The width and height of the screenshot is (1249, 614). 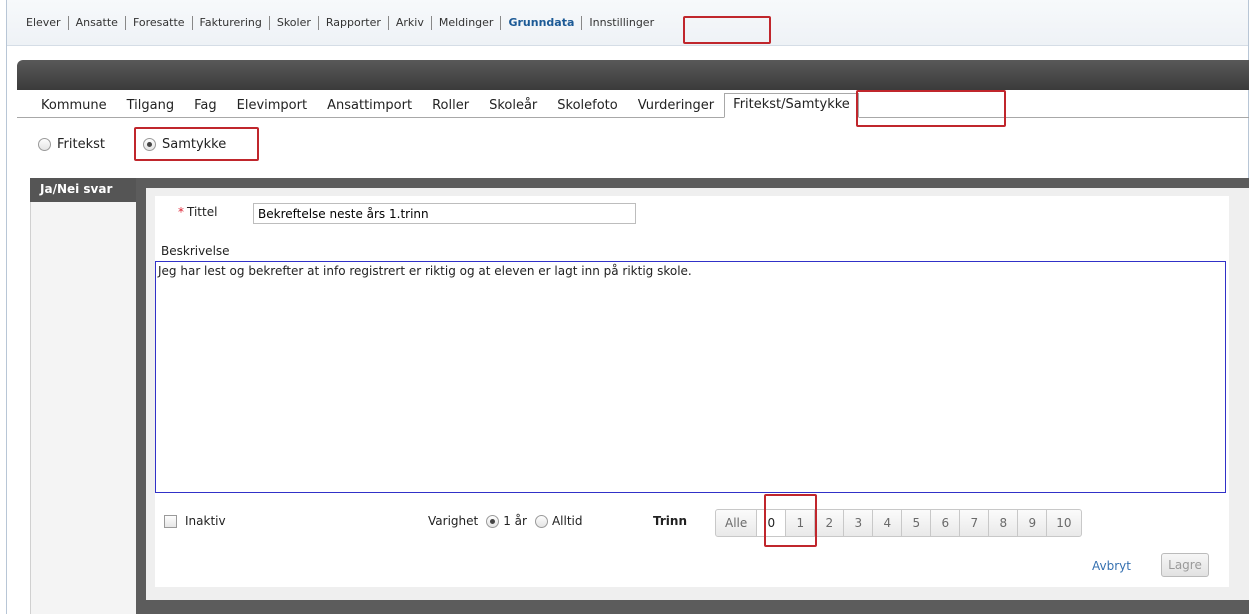 I want to click on trinn-button-9: 9, so click(x=1032, y=523).